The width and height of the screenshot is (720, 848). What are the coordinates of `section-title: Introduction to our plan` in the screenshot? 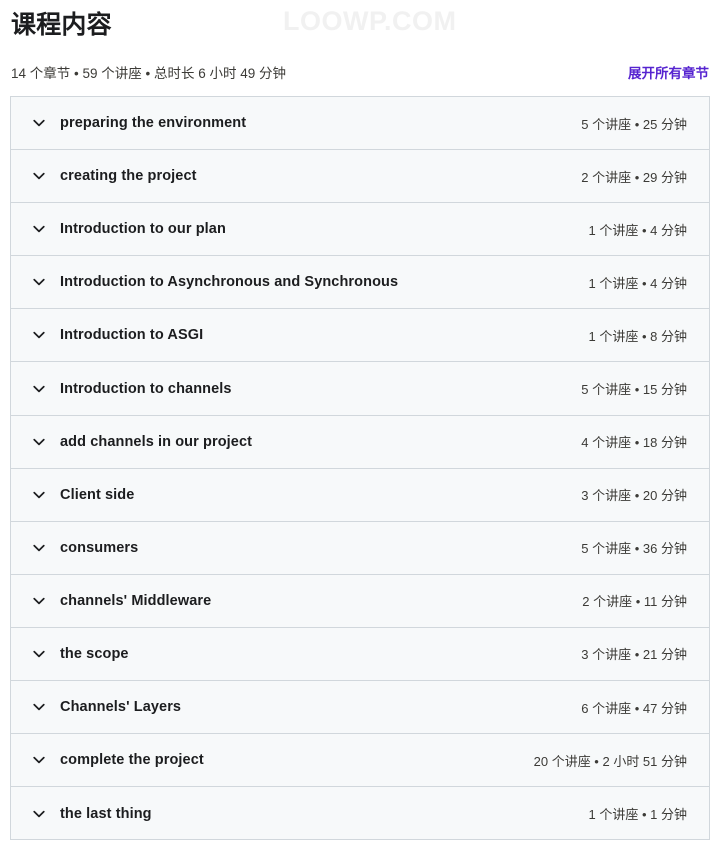 It's located at (143, 229).